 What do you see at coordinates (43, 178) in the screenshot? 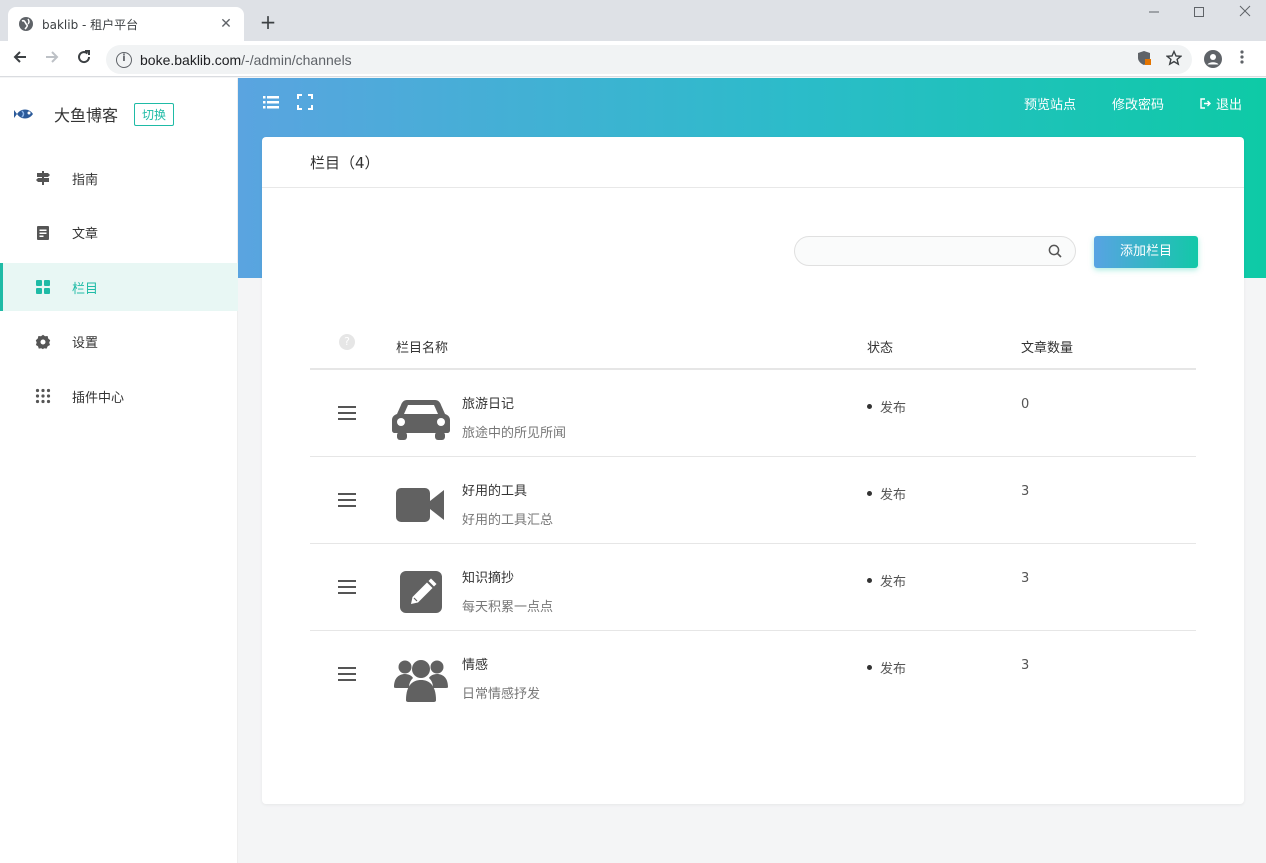
I see `signpost-icon` at bounding box center [43, 178].